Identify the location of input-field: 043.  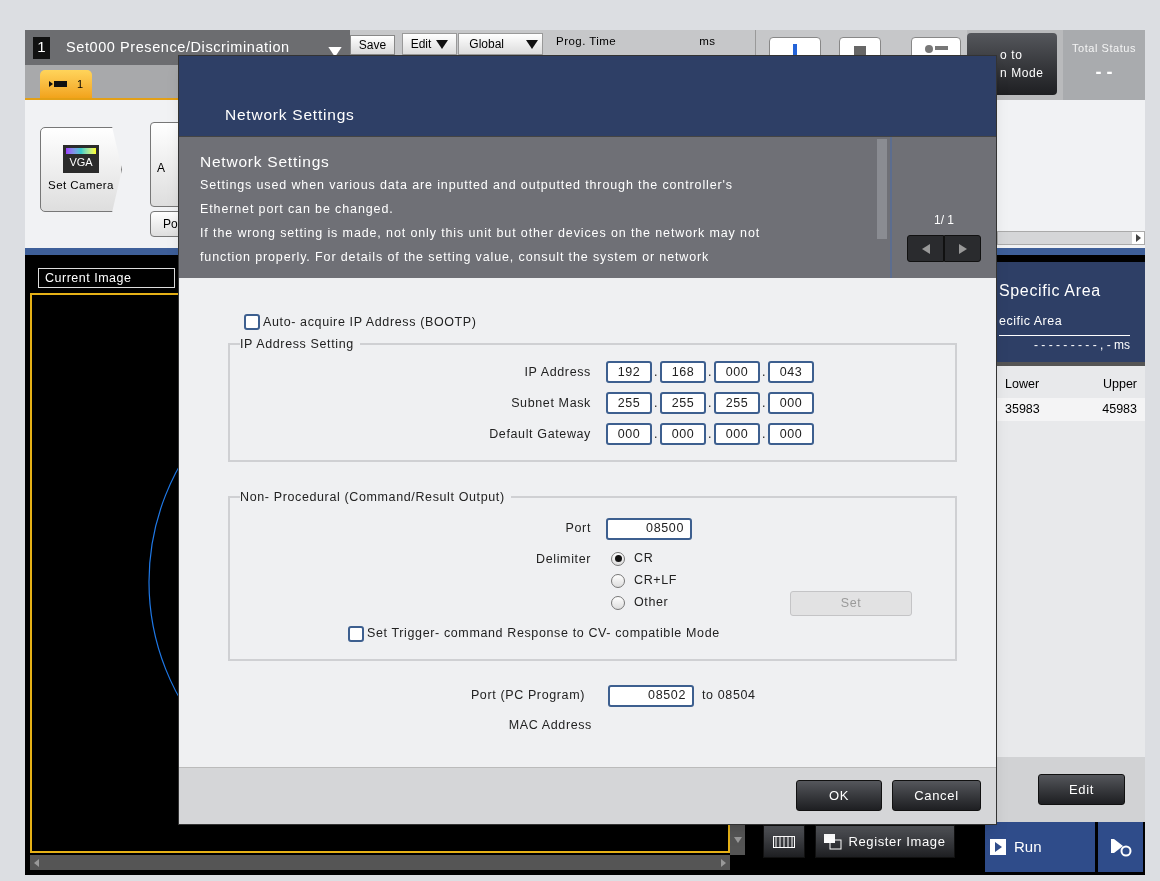
(791, 372).